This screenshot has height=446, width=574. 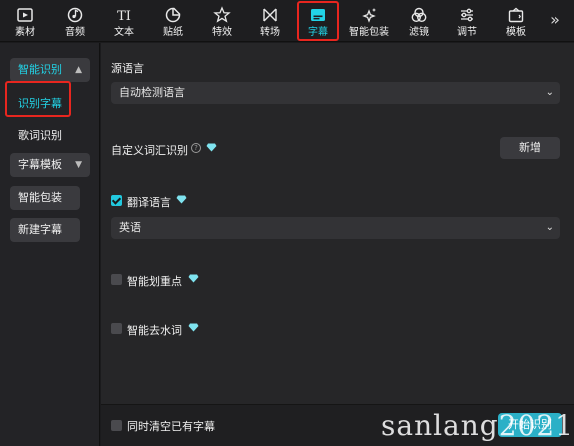 I want to click on tool-label: 调节, so click(x=467, y=32).